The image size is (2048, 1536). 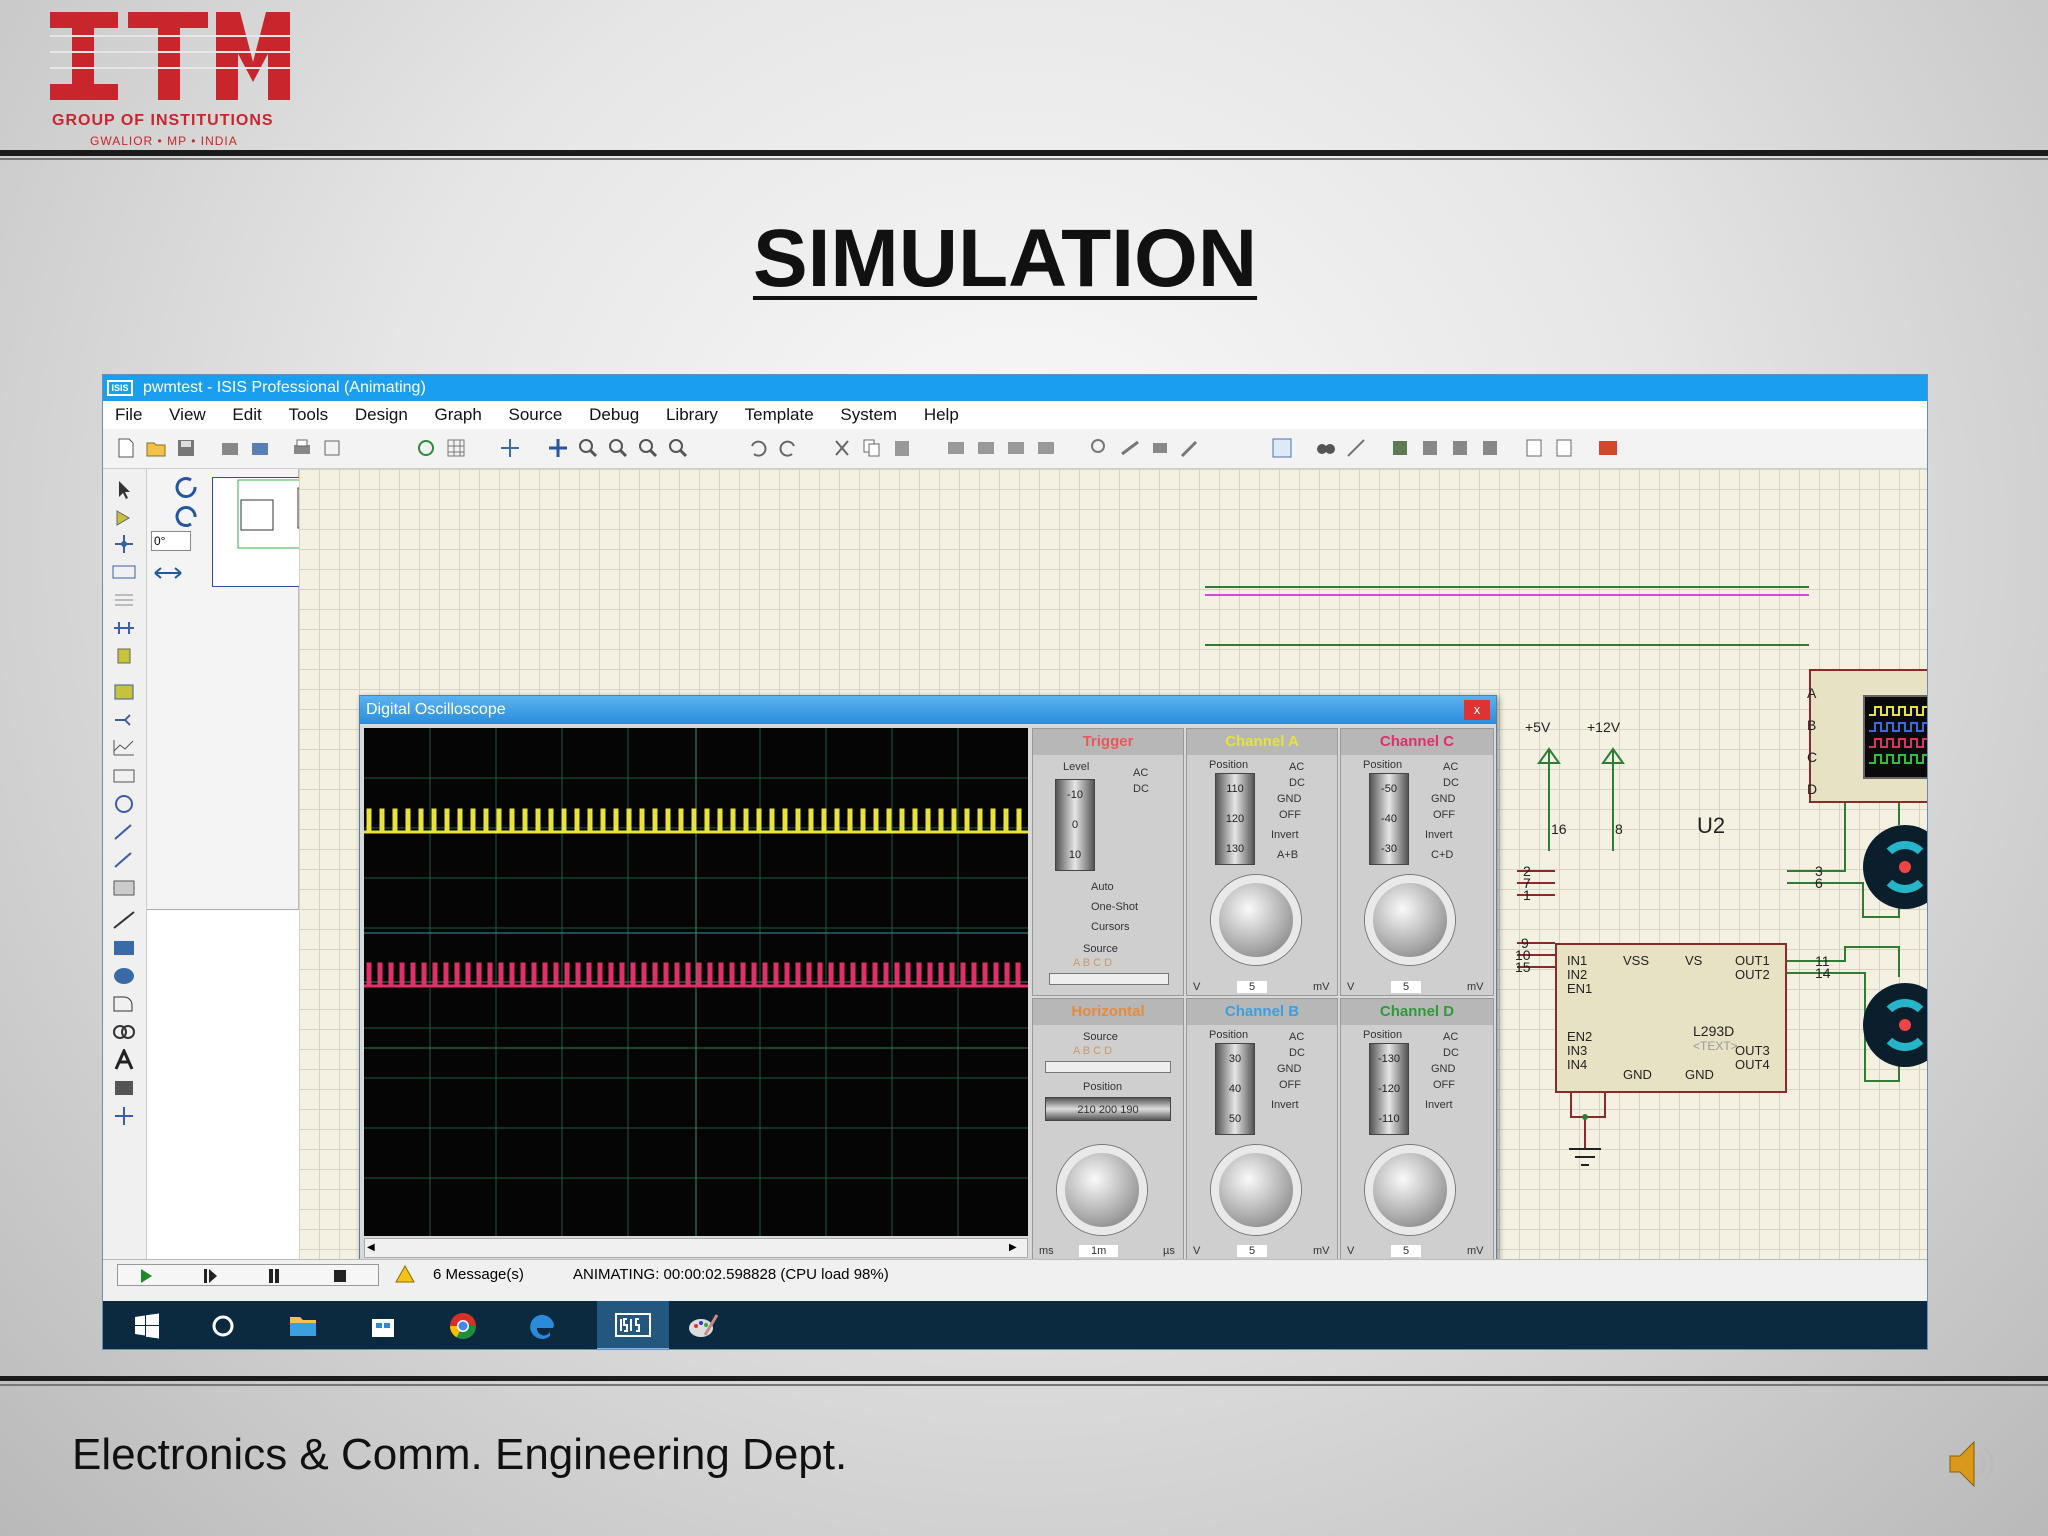 I want to click on horizontal-position-drum: 210 200 190, so click(x=1108, y=1109).